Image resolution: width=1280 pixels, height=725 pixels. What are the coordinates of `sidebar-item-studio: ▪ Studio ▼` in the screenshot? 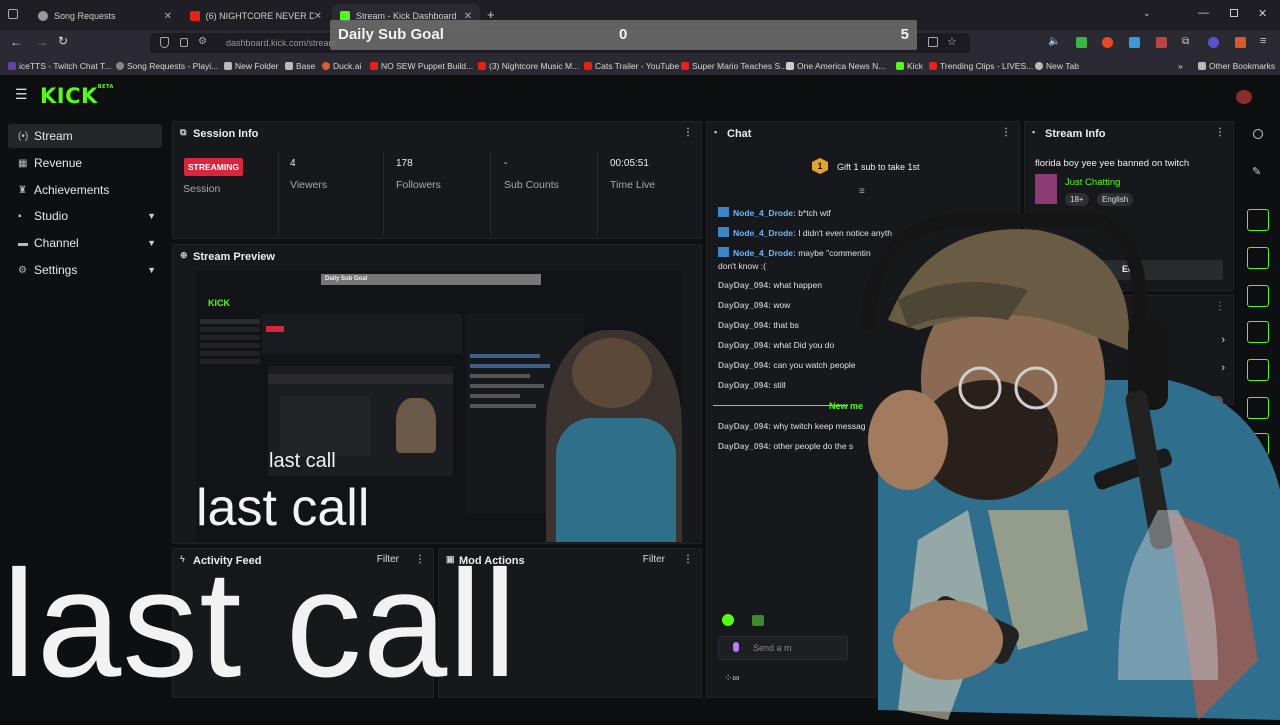 It's located at (85, 216).